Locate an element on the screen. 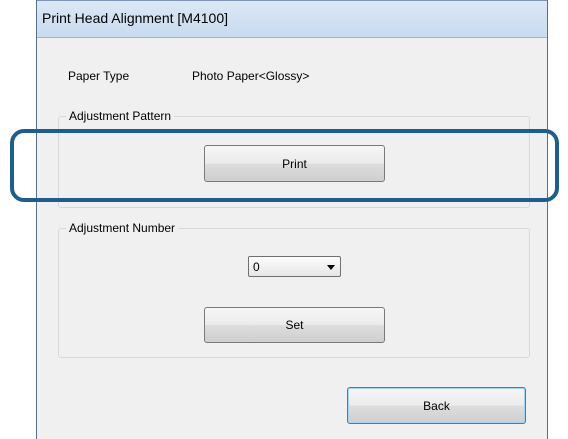 Image resolution: width=568 pixels, height=439 pixels. title-bar: Print Head Alignment [M4100] is located at coordinates (292, 19).